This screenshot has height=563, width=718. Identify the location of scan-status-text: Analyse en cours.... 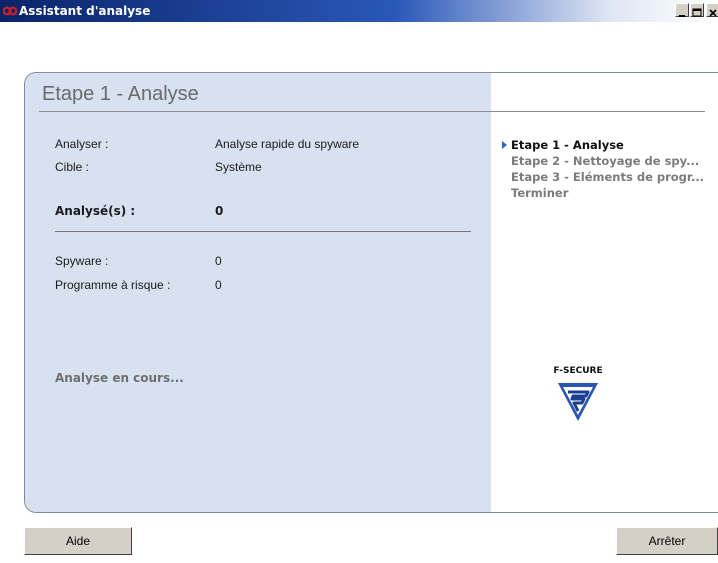
(119, 378).